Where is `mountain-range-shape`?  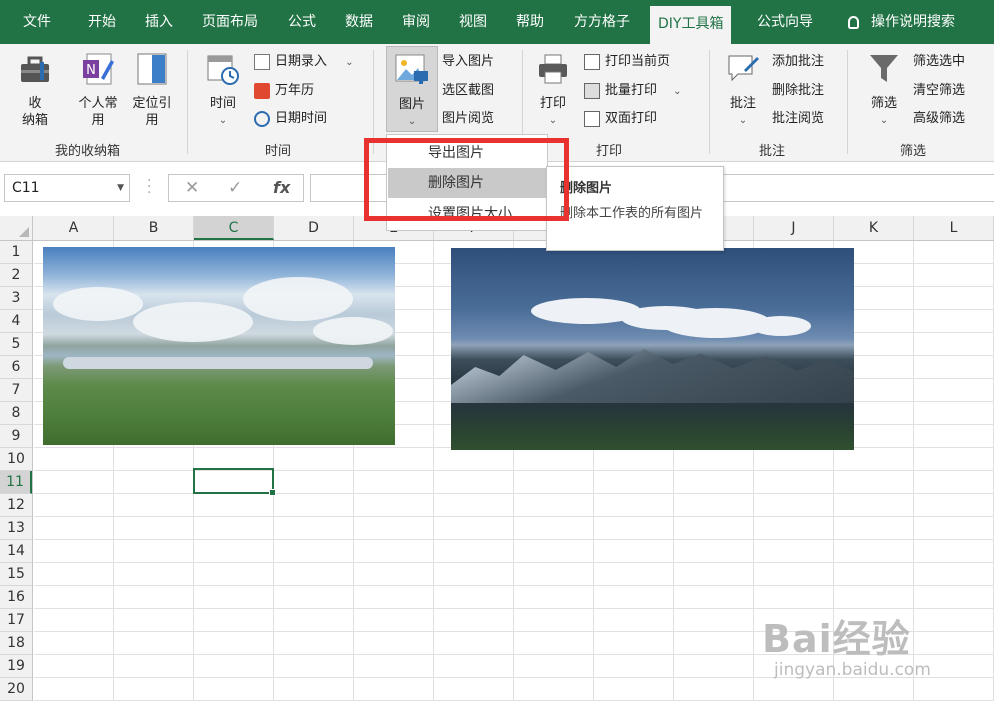
mountain-range-shape is located at coordinates (652, 376).